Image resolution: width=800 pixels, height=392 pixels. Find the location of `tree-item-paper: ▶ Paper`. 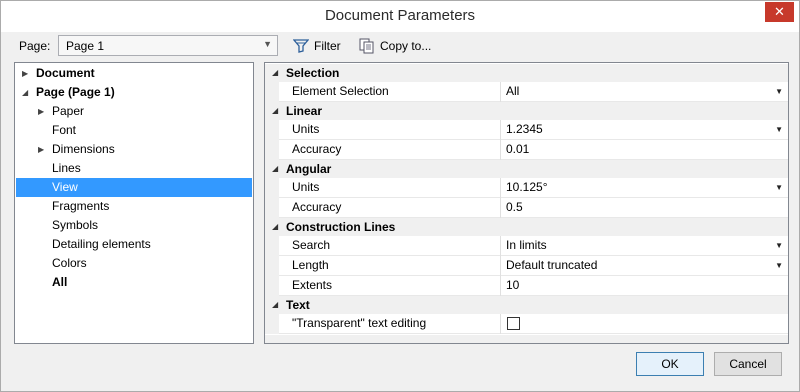

tree-item-paper: ▶ Paper is located at coordinates (134, 111).